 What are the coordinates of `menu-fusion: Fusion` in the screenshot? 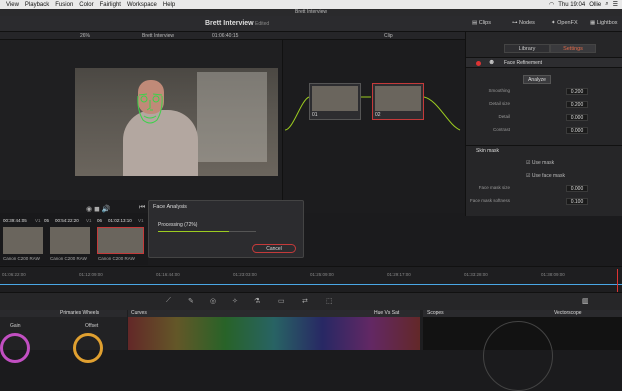 It's located at (64, 5).